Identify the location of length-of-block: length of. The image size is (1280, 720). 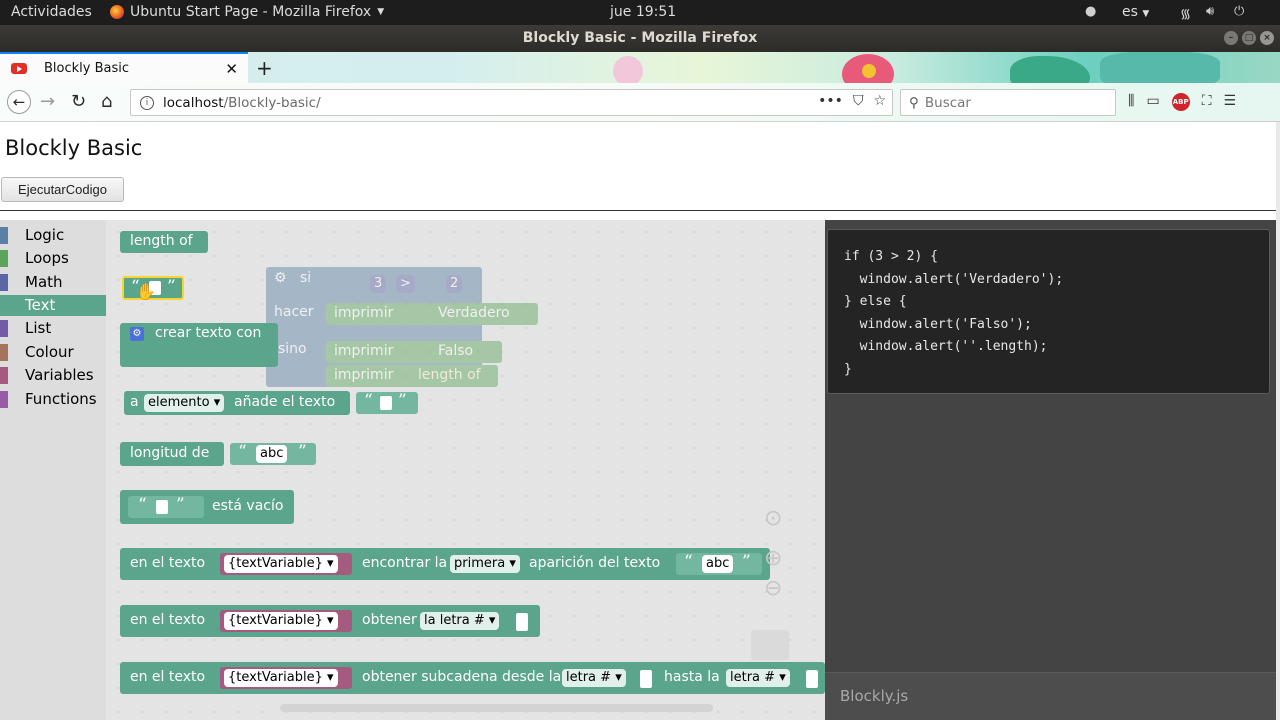
(164, 242).